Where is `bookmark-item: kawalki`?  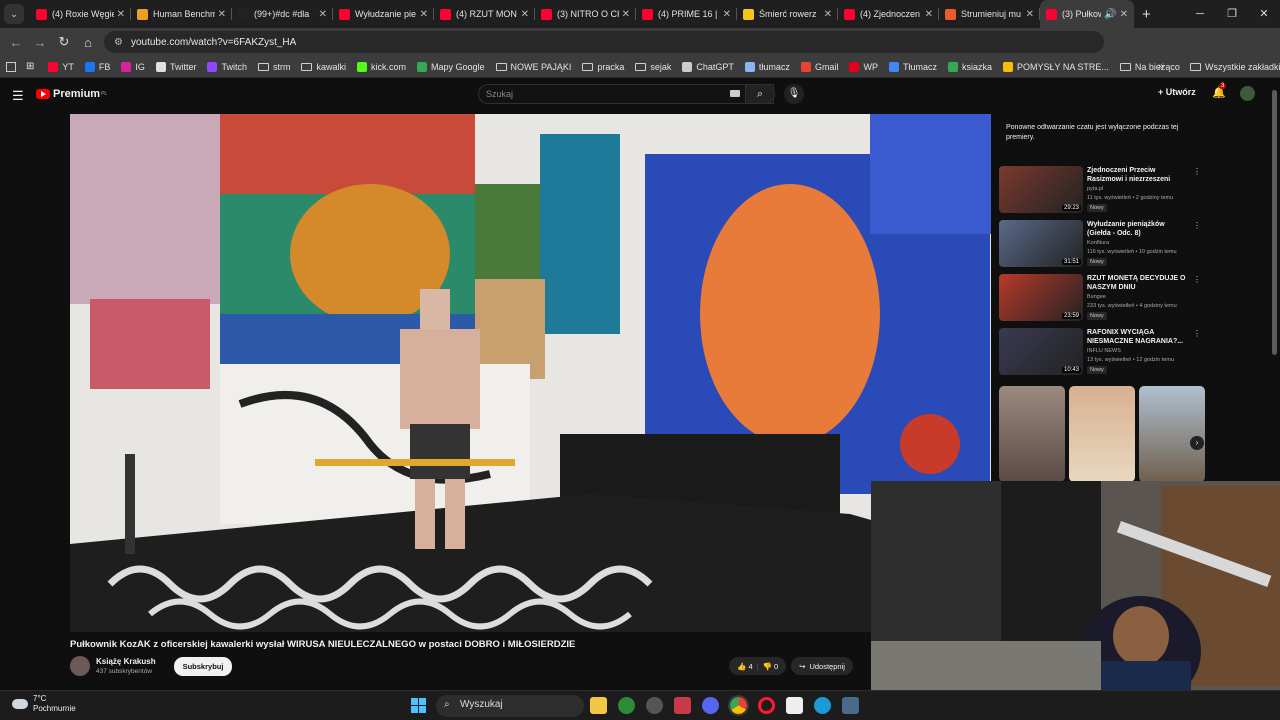
bookmark-item: kawalki is located at coordinates (323, 67).